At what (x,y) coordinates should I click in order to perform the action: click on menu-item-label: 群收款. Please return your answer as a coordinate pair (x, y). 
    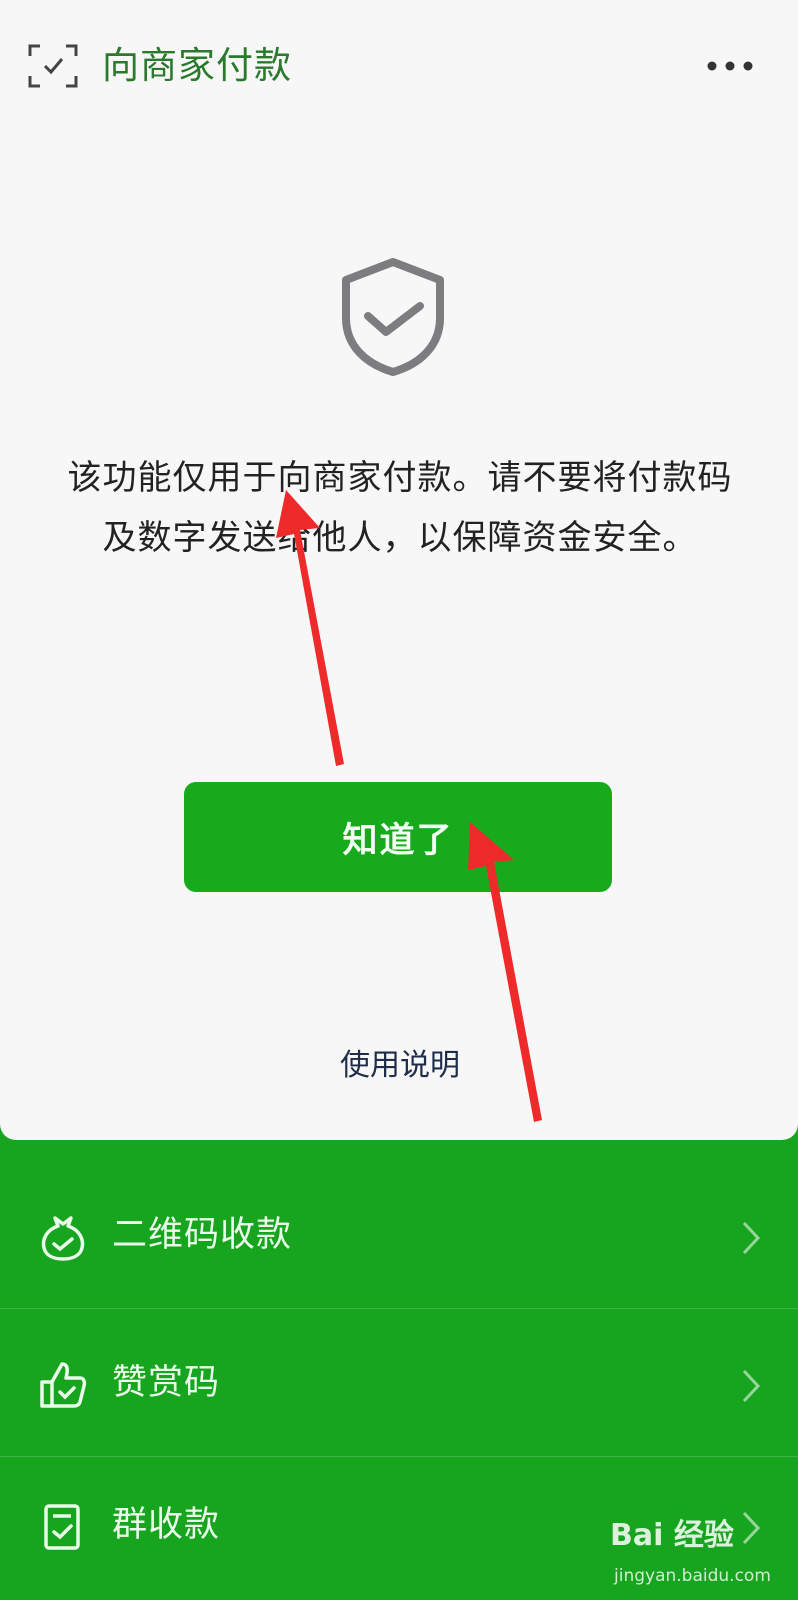
    Looking at the image, I should click on (166, 1525).